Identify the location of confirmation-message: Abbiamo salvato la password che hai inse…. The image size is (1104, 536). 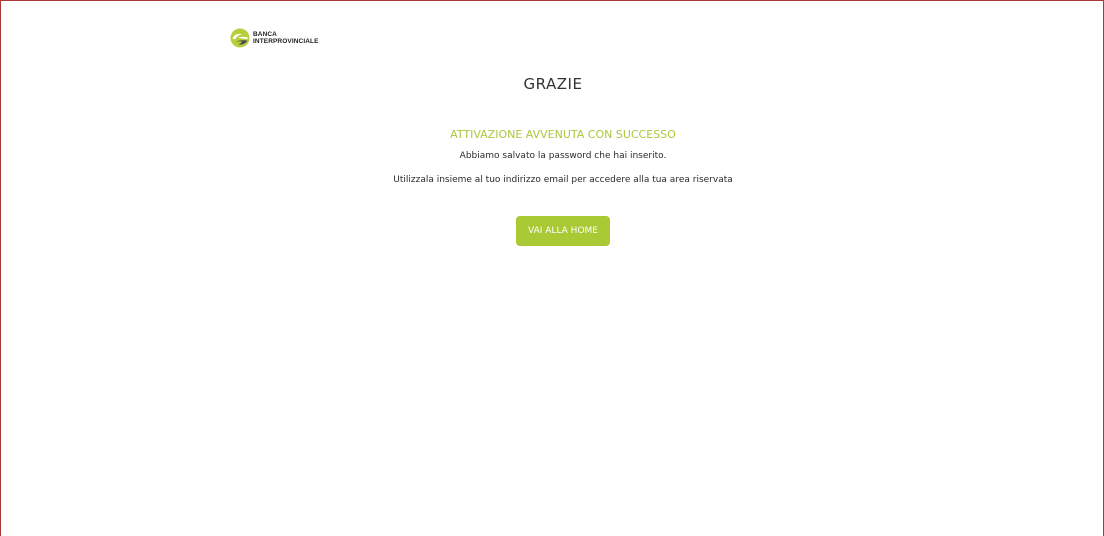
(563, 156).